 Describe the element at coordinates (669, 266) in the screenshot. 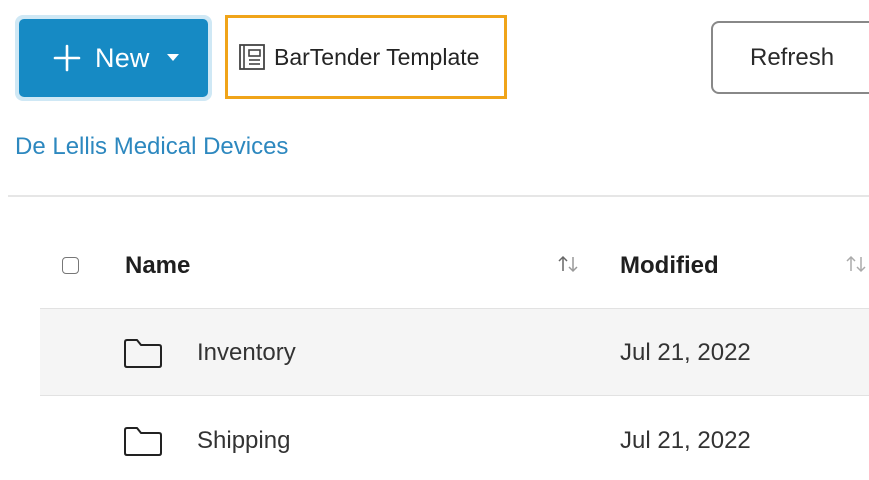

I see `column-header-modified: Modified` at that location.